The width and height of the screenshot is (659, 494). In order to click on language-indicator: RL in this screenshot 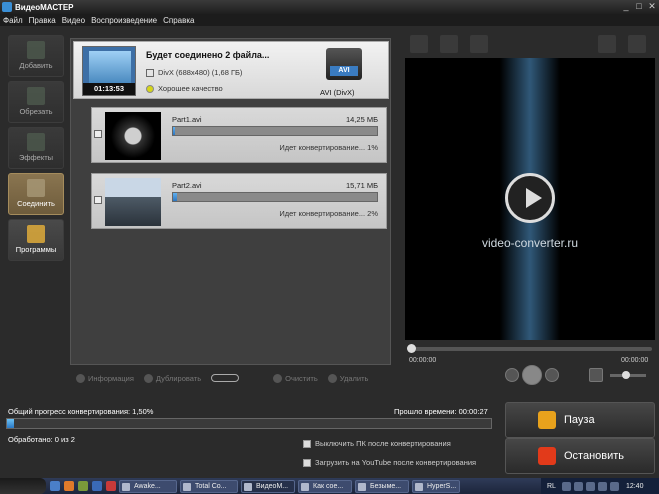, I will do `click(551, 486)`.